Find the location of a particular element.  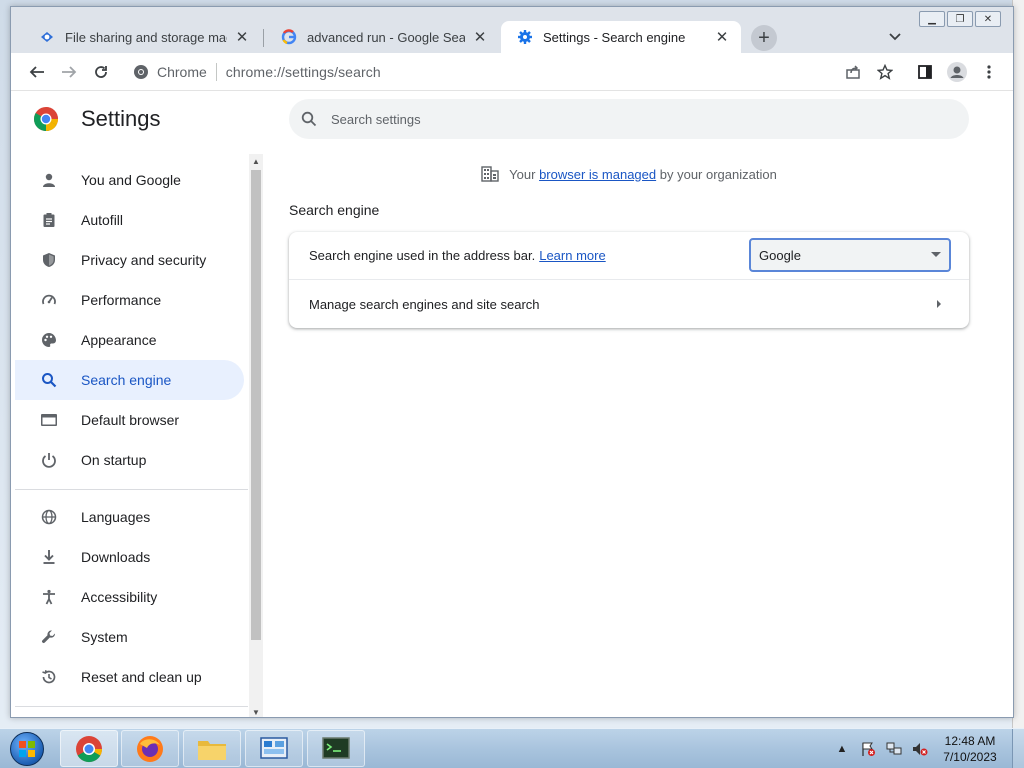

sidebar-item-performance: Performance is located at coordinates (129, 300).